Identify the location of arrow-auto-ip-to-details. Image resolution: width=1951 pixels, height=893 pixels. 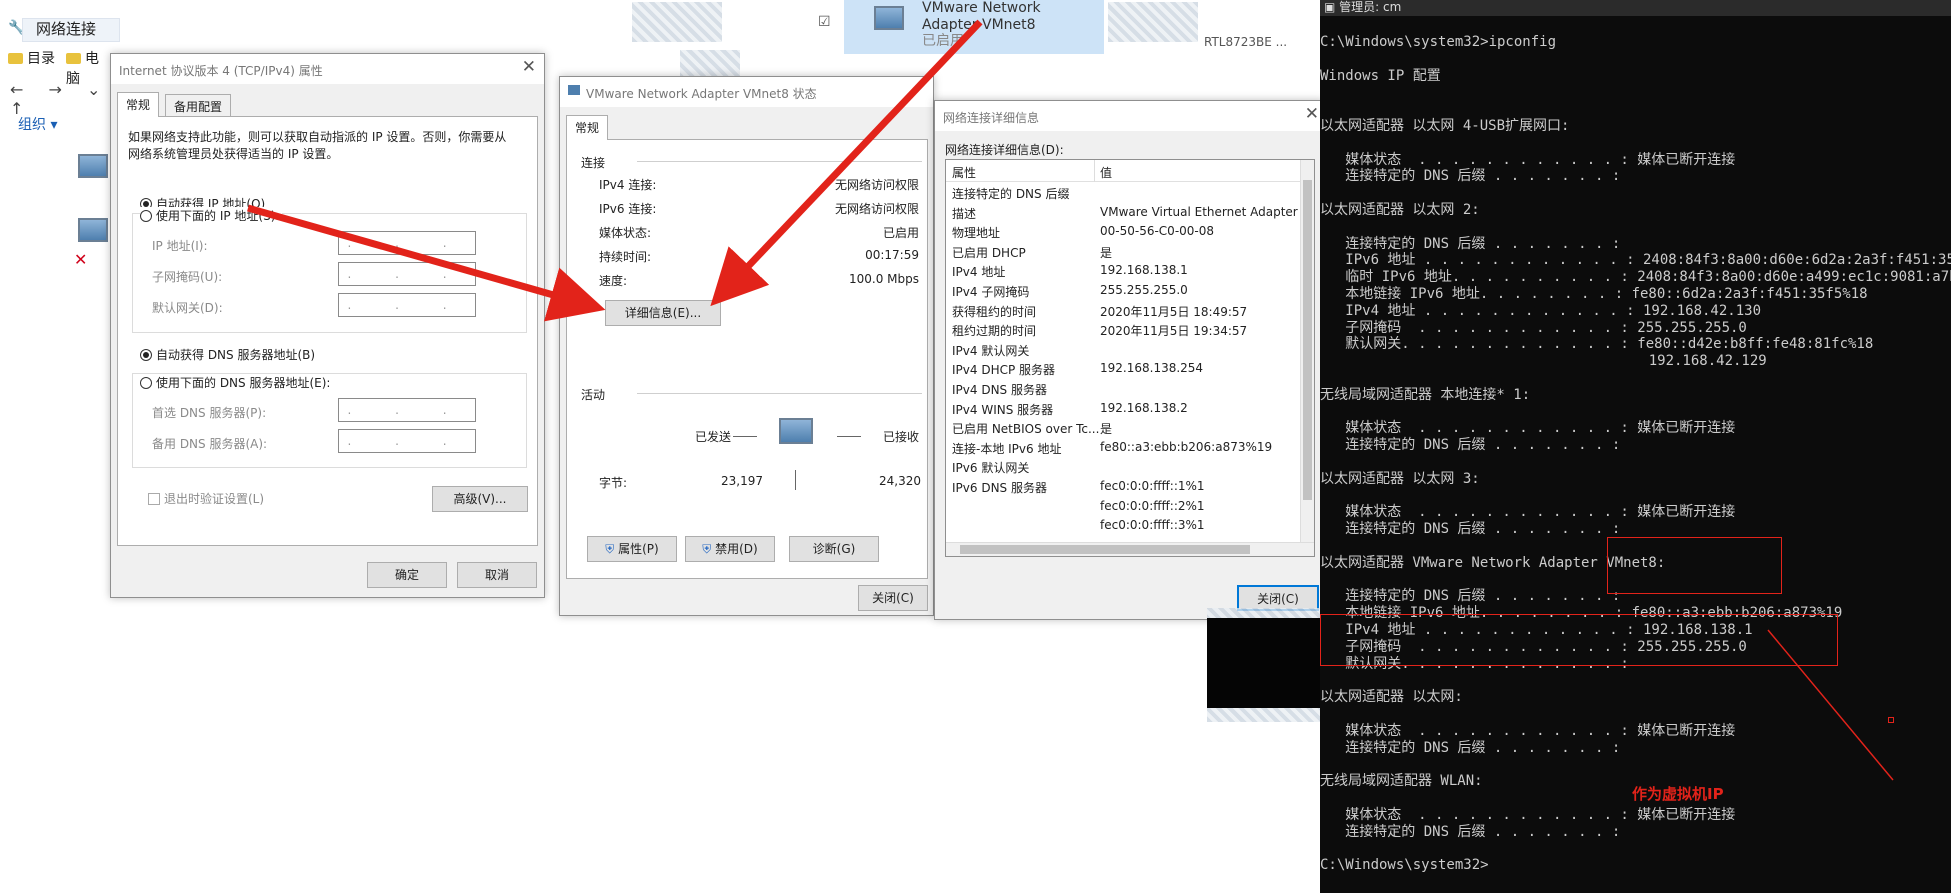
(426, 263).